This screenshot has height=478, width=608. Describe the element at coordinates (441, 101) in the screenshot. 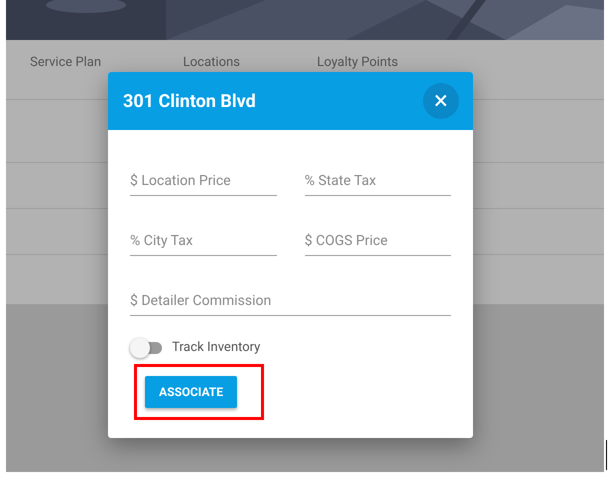

I see `close-button: ×` at that location.